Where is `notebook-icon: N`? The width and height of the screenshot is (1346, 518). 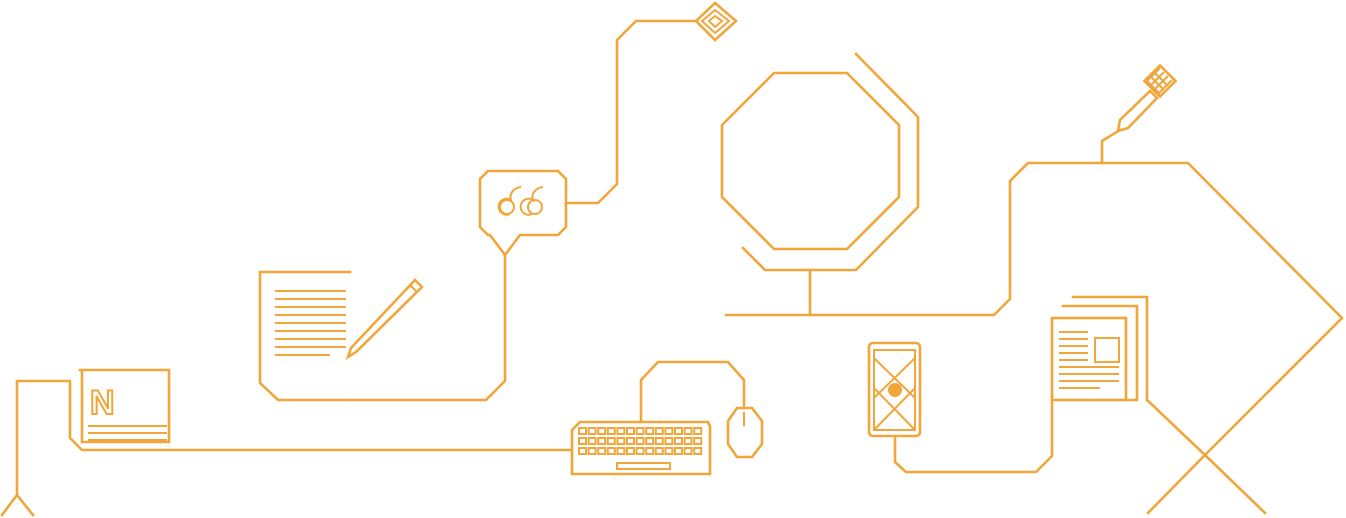
notebook-icon: N is located at coordinates (124, 406).